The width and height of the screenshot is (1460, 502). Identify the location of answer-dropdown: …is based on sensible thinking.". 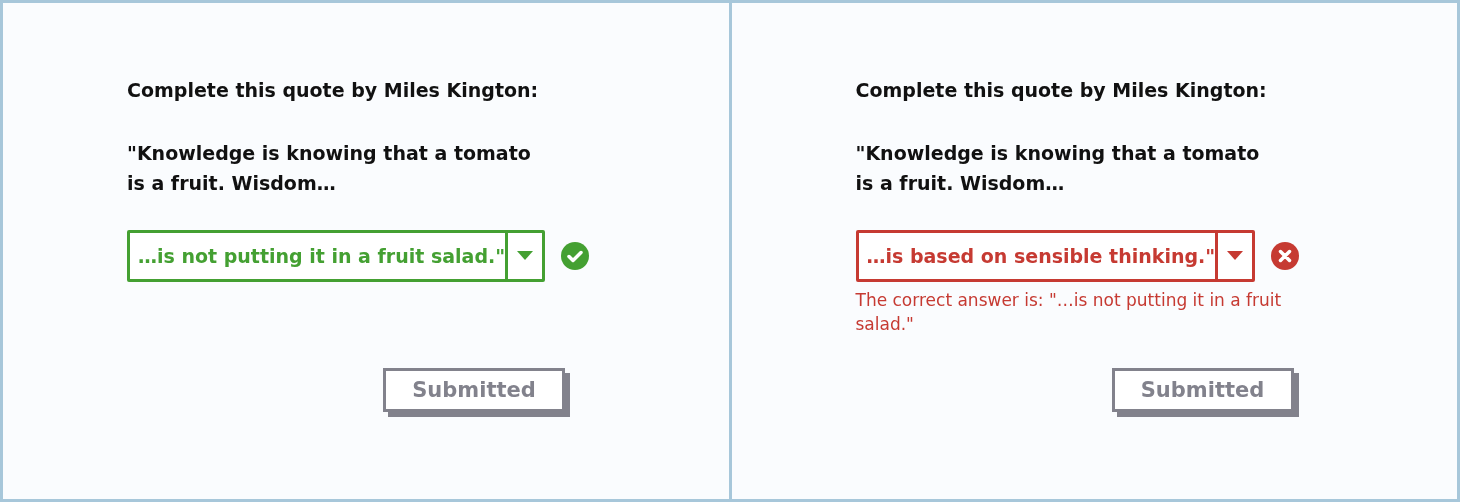
(1055, 256).